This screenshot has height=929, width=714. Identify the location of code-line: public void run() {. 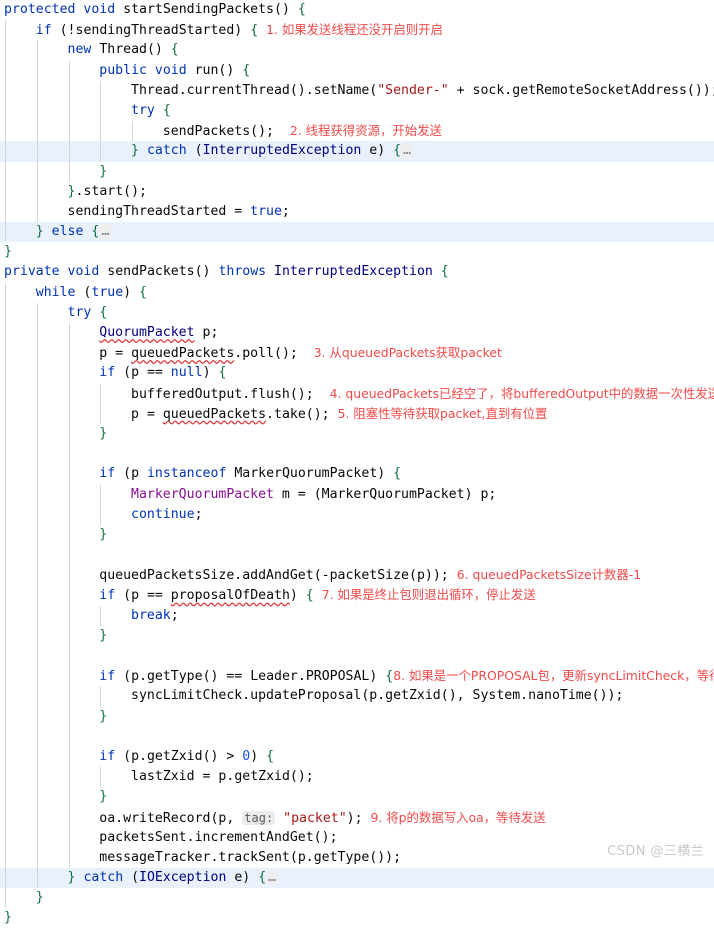
(357, 70).